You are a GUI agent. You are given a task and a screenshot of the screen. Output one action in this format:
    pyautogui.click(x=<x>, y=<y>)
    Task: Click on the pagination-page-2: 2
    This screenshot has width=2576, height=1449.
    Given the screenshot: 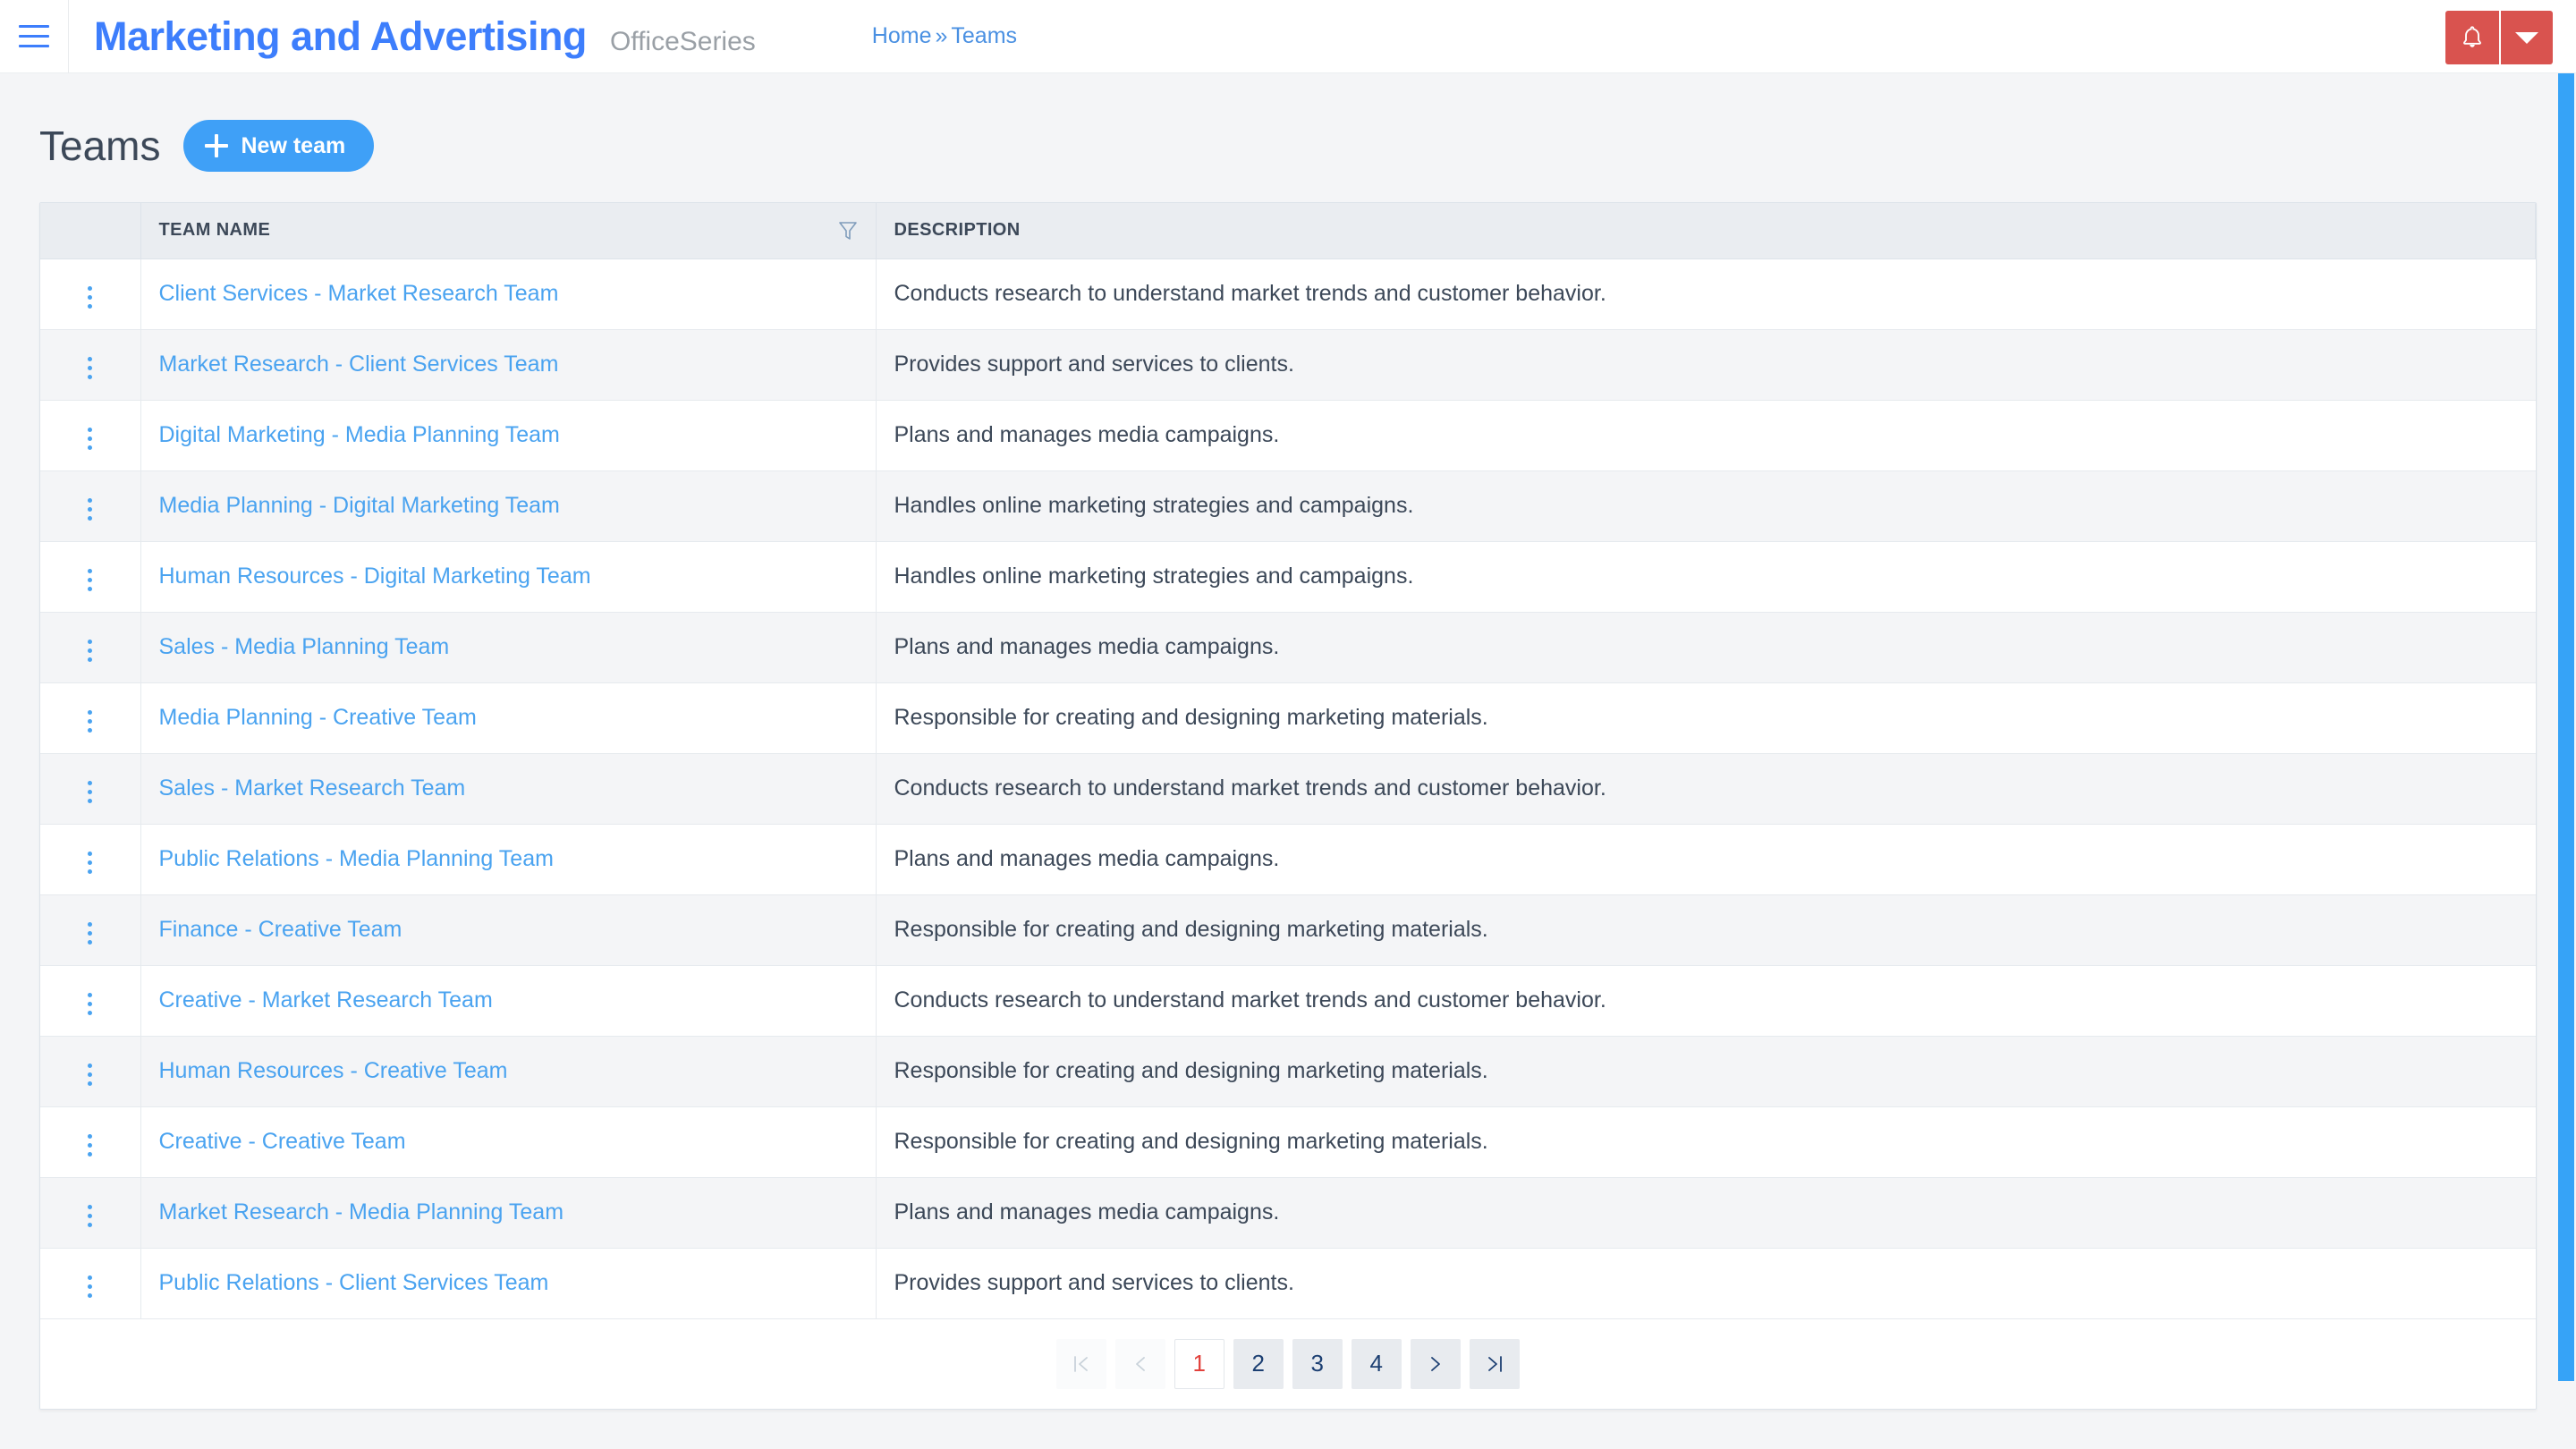 What is the action you would take?
    pyautogui.click(x=1258, y=1363)
    